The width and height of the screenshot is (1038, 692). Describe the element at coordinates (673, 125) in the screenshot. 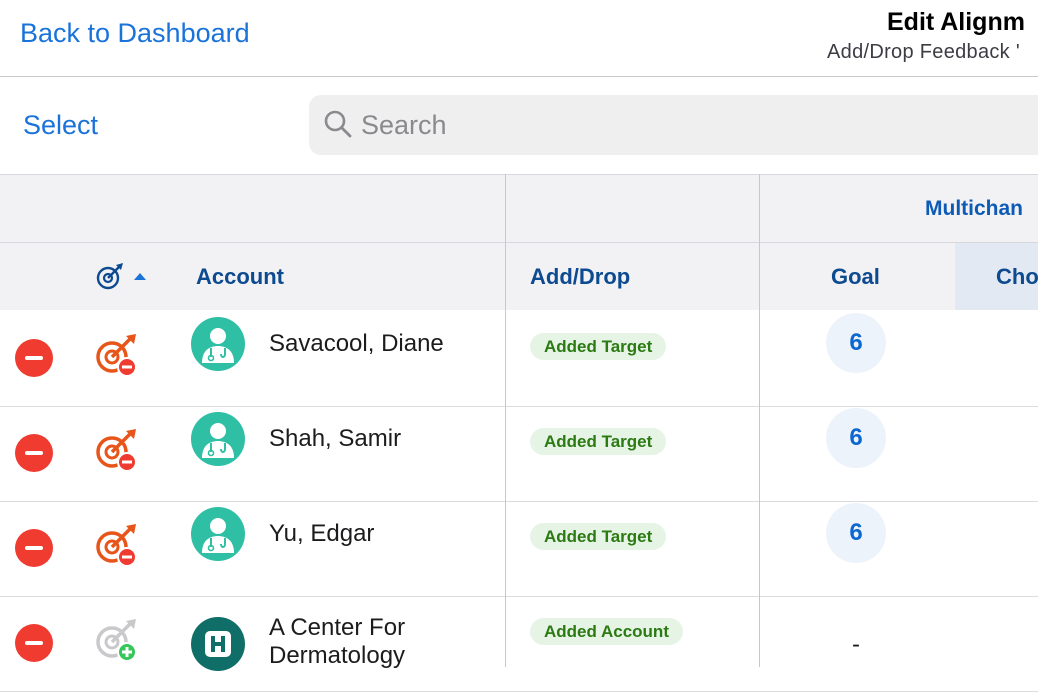

I see `search-input: Search` at that location.